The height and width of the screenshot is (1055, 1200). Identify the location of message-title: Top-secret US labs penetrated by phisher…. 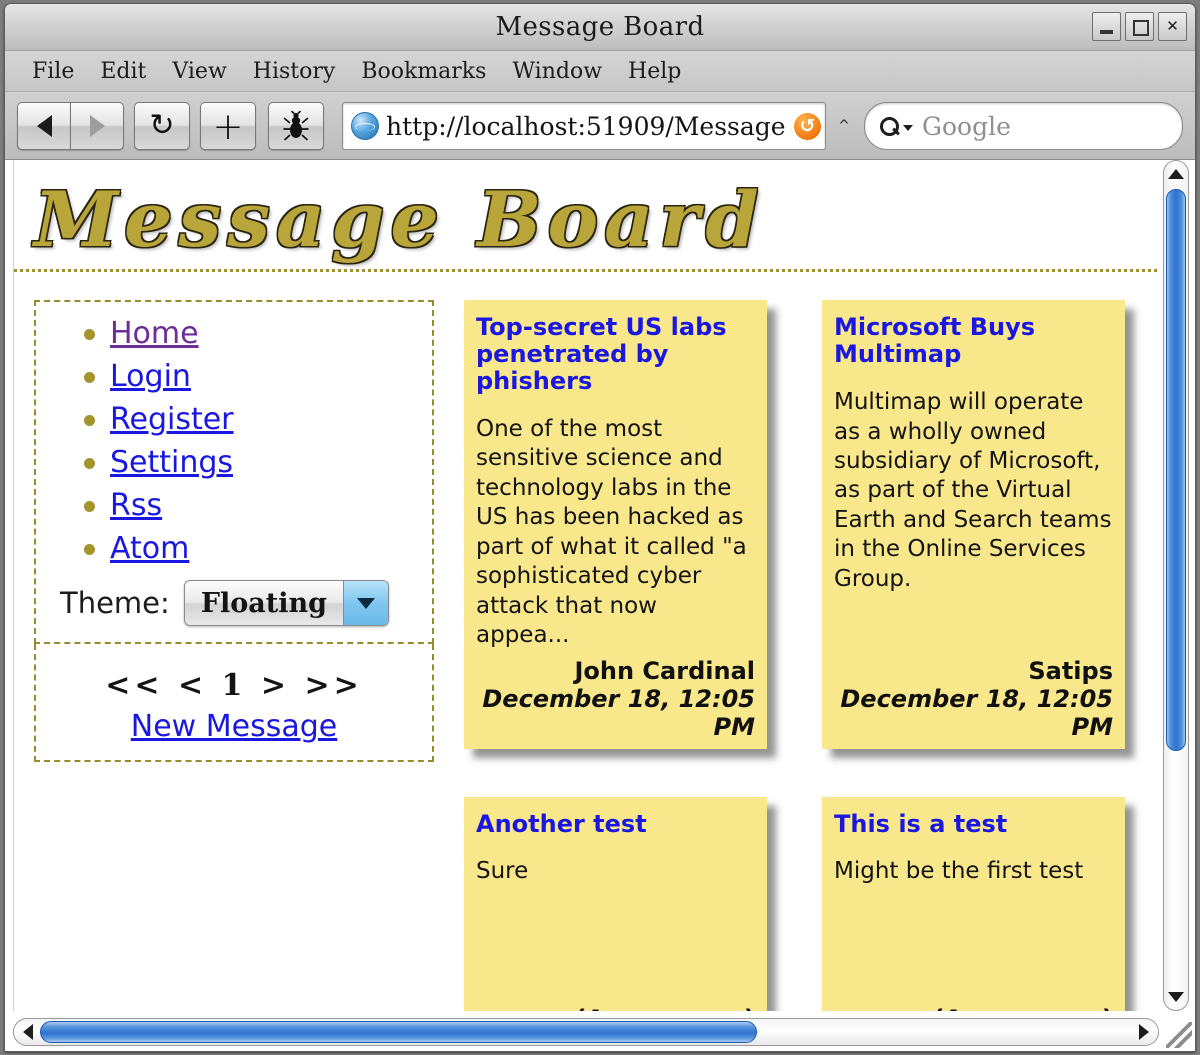
(615, 354).